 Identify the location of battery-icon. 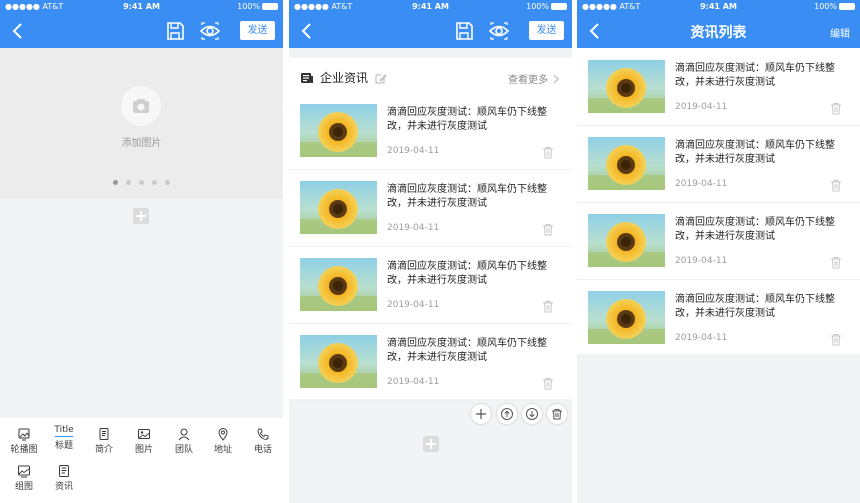
(559, 6).